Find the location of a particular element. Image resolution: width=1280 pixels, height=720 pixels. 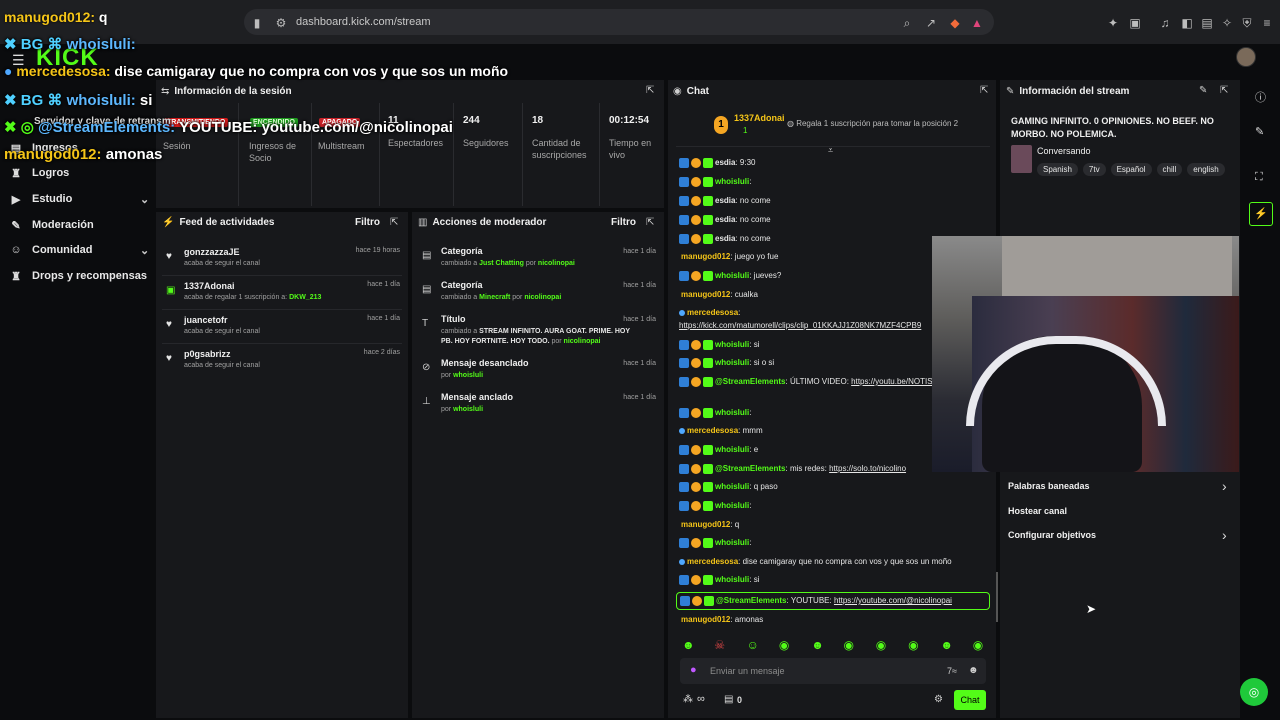

chat-message: manugod012: amonas is located at coordinates (721, 620).